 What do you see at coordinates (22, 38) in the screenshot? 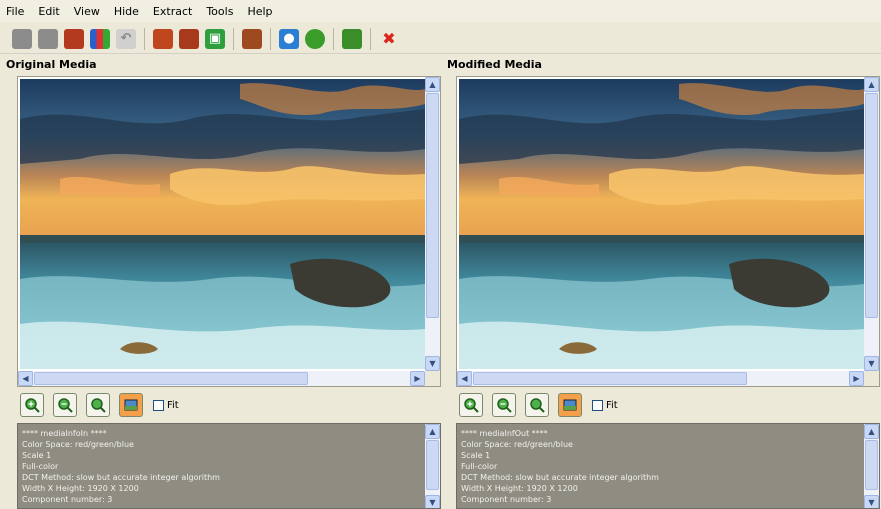
I see `open-gray-icon` at bounding box center [22, 38].